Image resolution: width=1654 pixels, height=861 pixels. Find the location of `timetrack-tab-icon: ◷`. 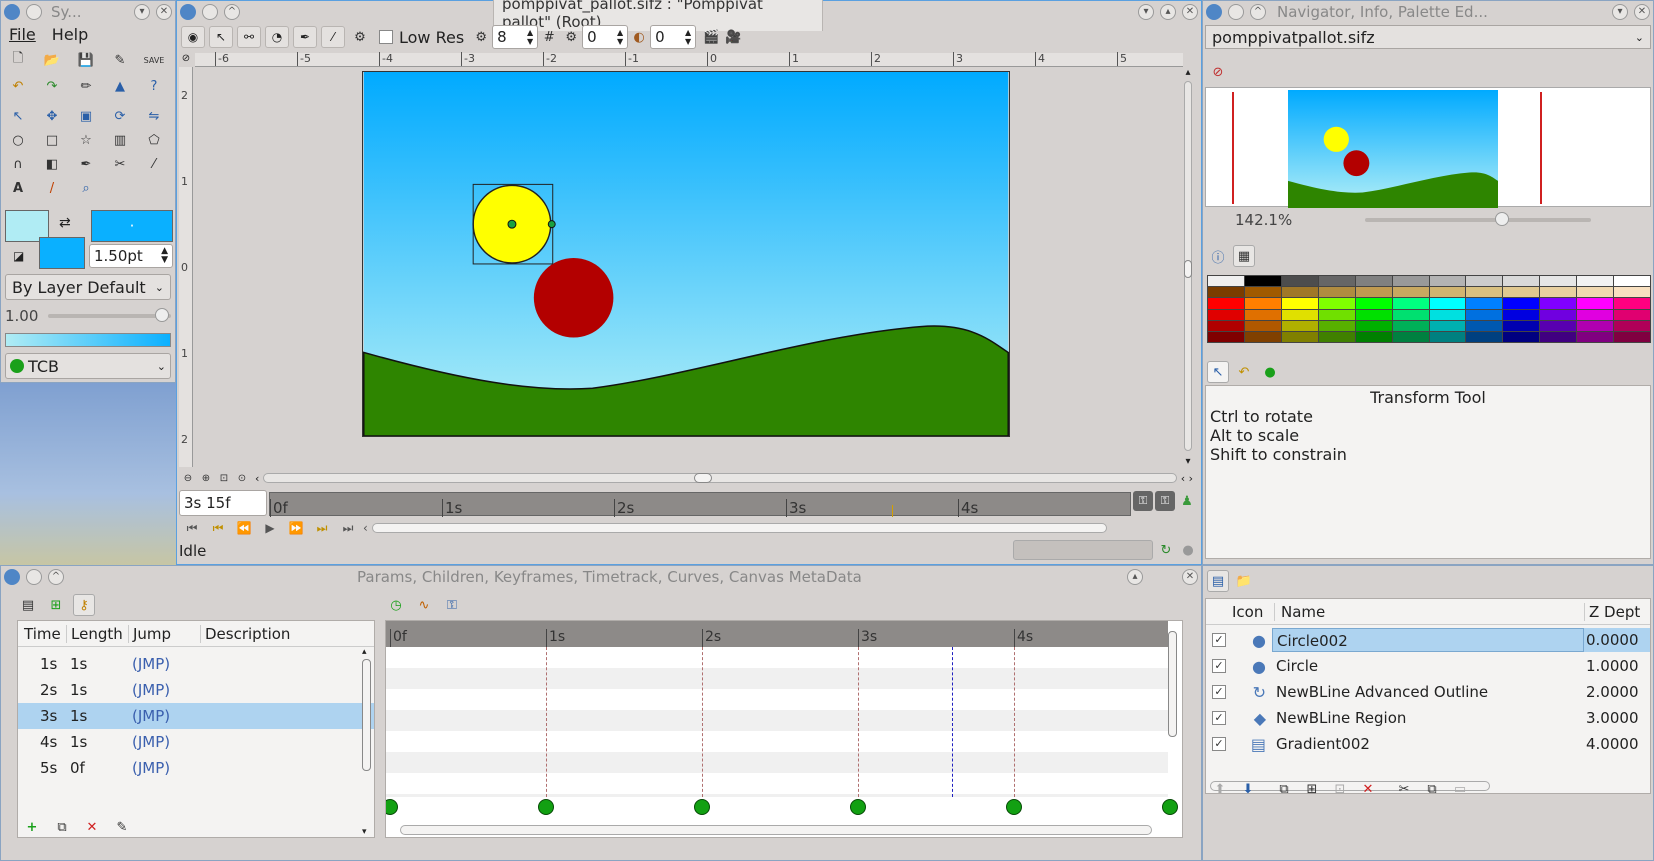

timetrack-tab-icon: ◷ is located at coordinates (396, 605).